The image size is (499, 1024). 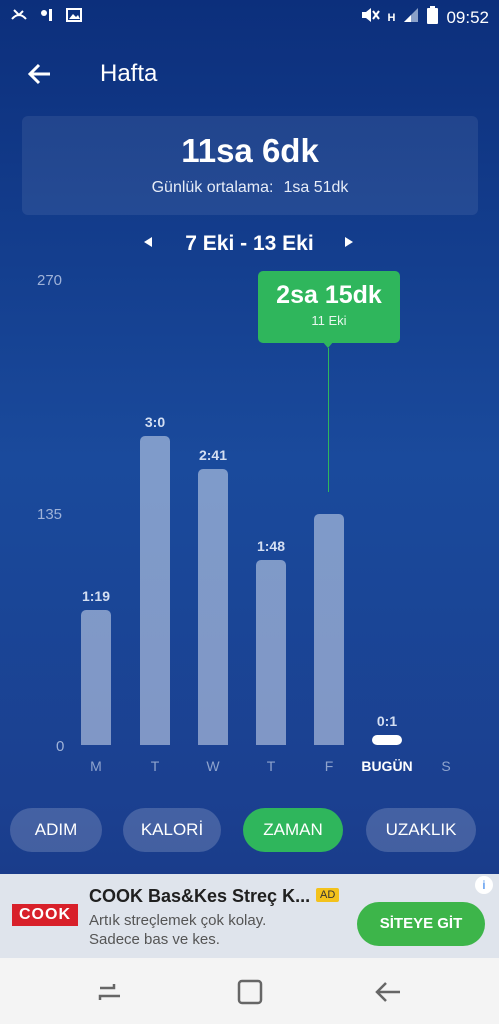 What do you see at coordinates (250, 150) in the screenshot?
I see `total-time: 11sa 6dk` at bounding box center [250, 150].